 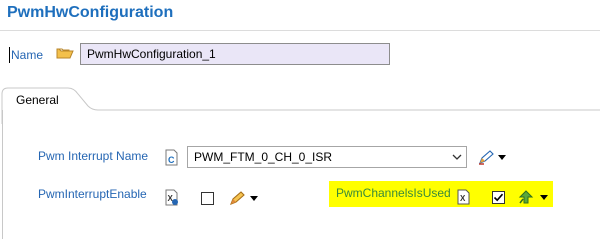 I want to click on page-title: PwmHwConfiguration, so click(x=90, y=12).